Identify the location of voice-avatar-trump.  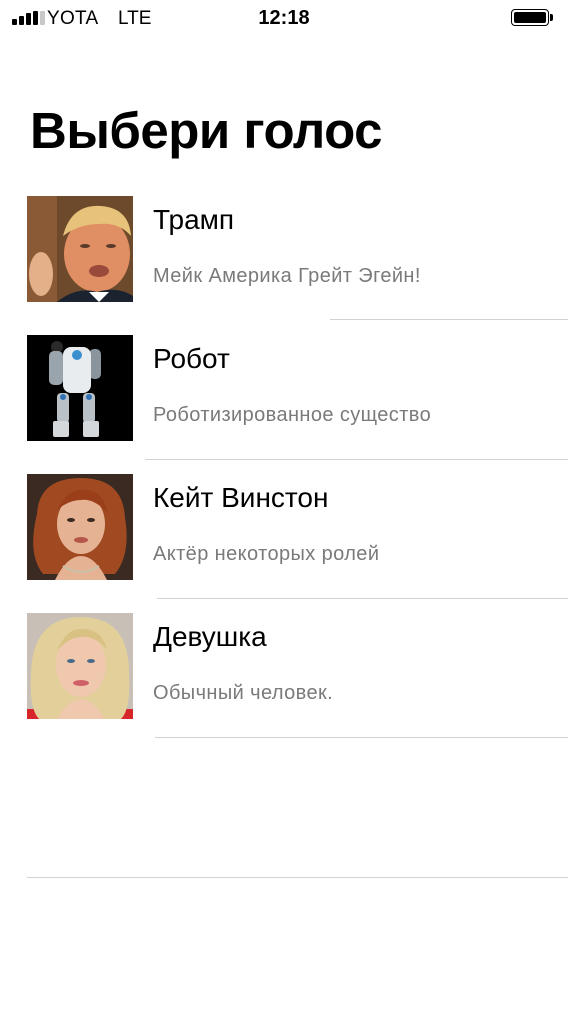
(80, 249).